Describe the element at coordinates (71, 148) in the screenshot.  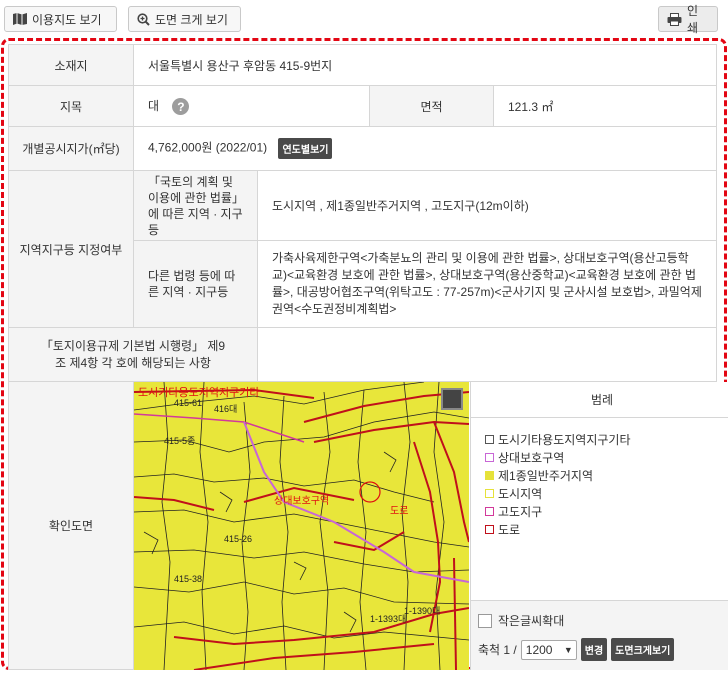
I see `price-label: 개별공시지가(㎡당)` at that location.